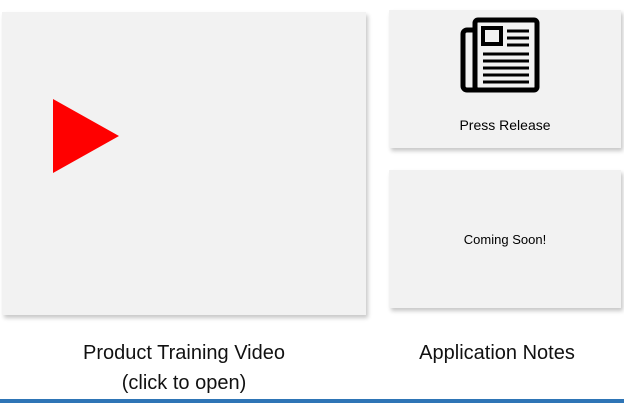 The image size is (624, 403). I want to click on application-notes-card: Coming Soon!, so click(505, 239).